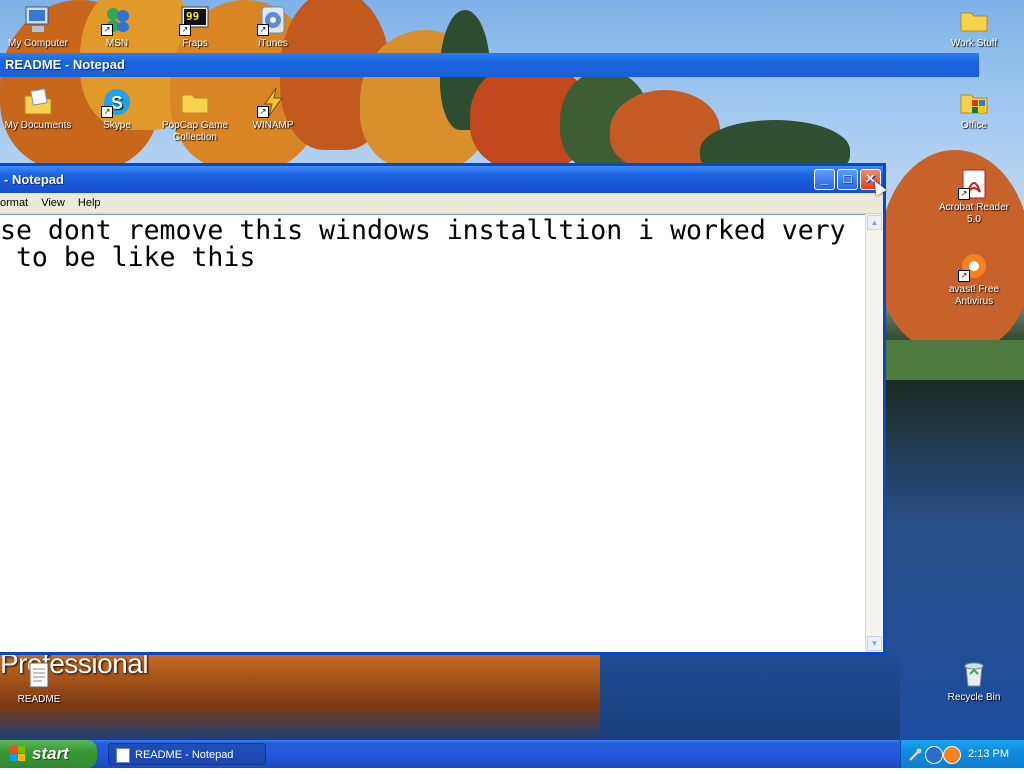 The height and width of the screenshot is (774, 1024). What do you see at coordinates (988, 754) in the screenshot?
I see `clock: 2:13 PM` at bounding box center [988, 754].